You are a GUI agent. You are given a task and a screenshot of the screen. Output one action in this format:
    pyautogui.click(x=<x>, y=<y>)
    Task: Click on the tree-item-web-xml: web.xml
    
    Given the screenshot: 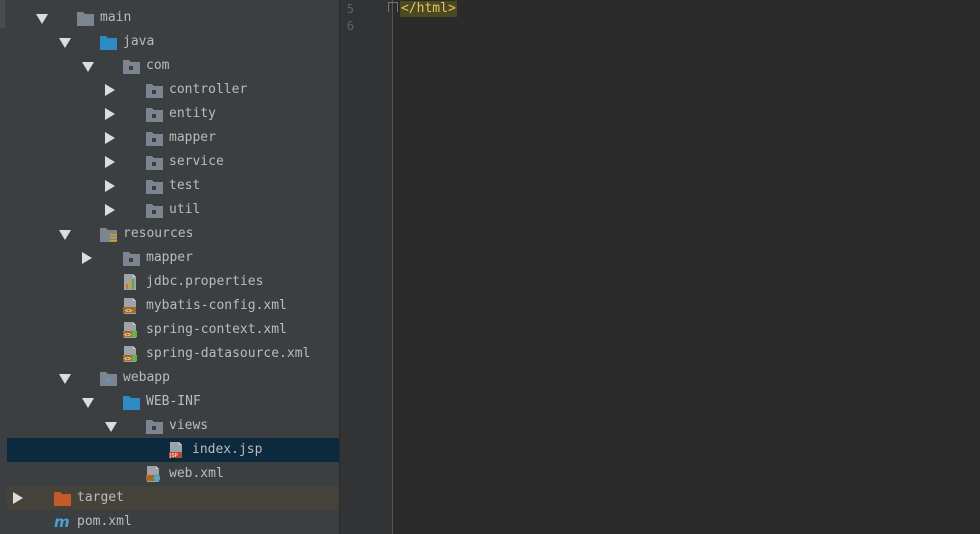 What is the action you would take?
    pyautogui.click(x=173, y=474)
    